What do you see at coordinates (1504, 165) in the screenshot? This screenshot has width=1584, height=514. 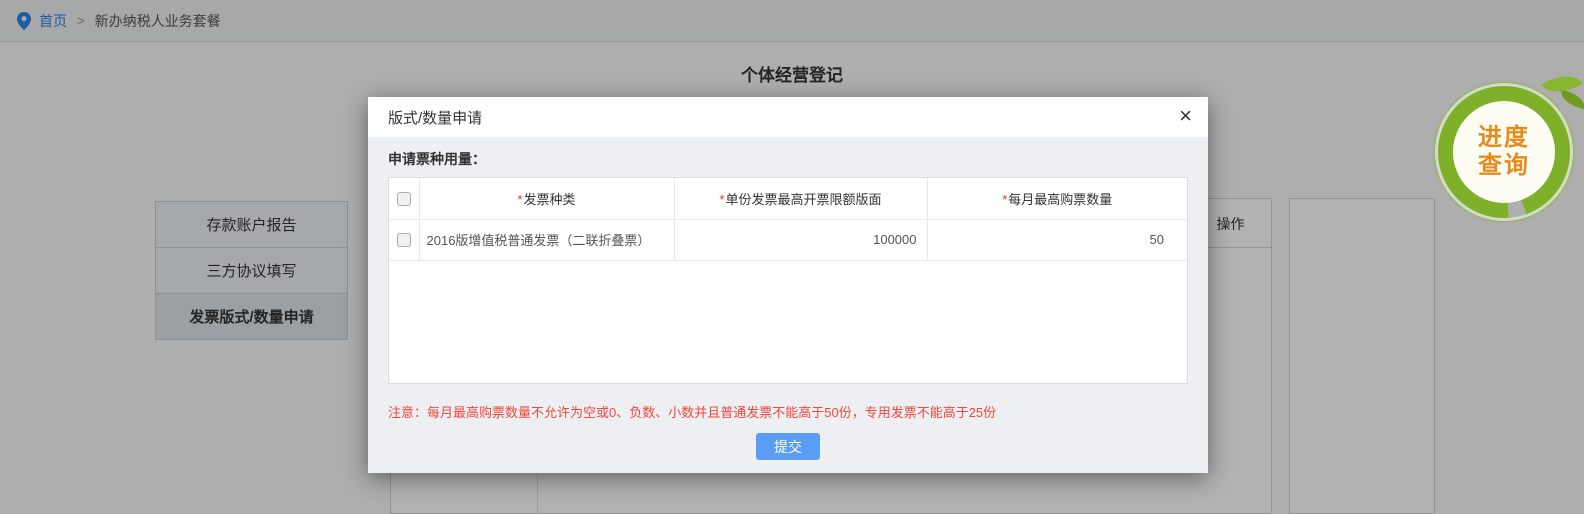 I see `badge-text-line2: 查询` at bounding box center [1504, 165].